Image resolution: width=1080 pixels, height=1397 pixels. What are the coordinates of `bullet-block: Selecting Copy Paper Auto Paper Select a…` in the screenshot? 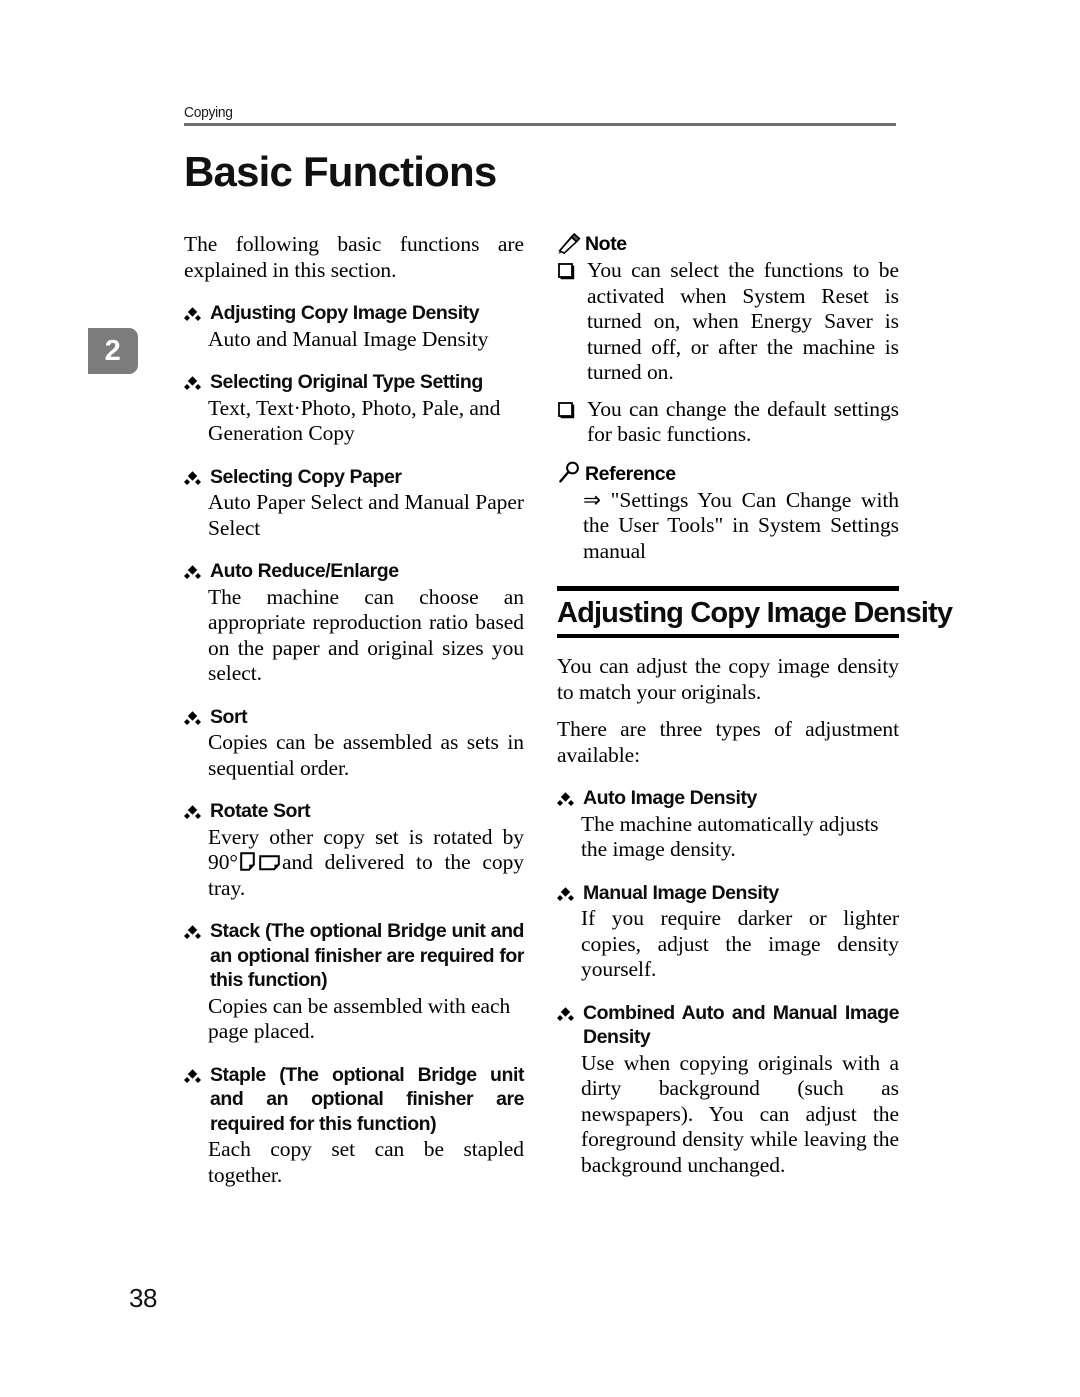 It's located at (354, 503).